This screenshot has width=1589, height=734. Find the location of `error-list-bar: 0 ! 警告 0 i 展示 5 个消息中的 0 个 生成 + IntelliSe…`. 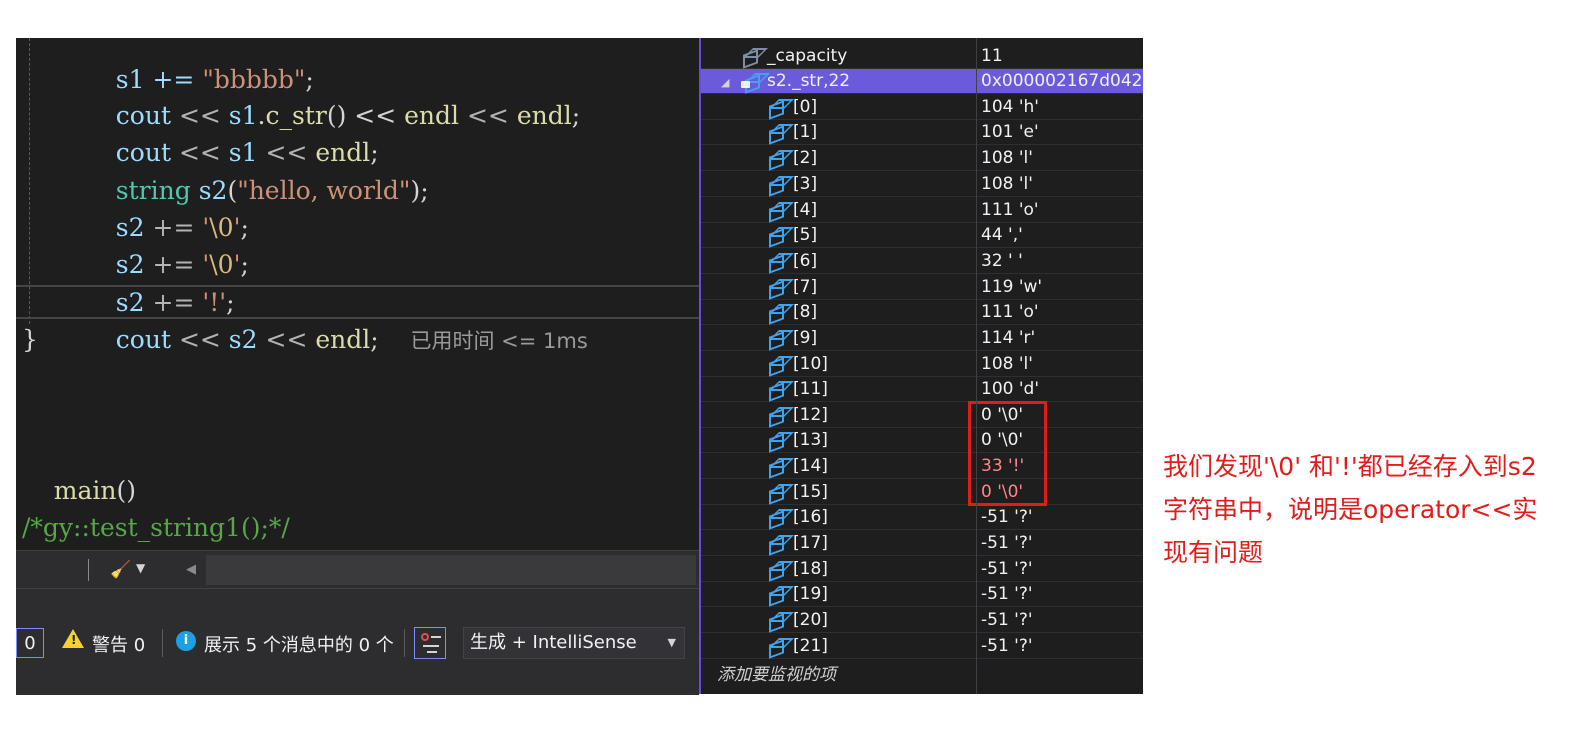

error-list-bar: 0 ! 警告 0 i 展示 5 个消息中的 0 个 生成 + IntelliSe… is located at coordinates (357, 641).